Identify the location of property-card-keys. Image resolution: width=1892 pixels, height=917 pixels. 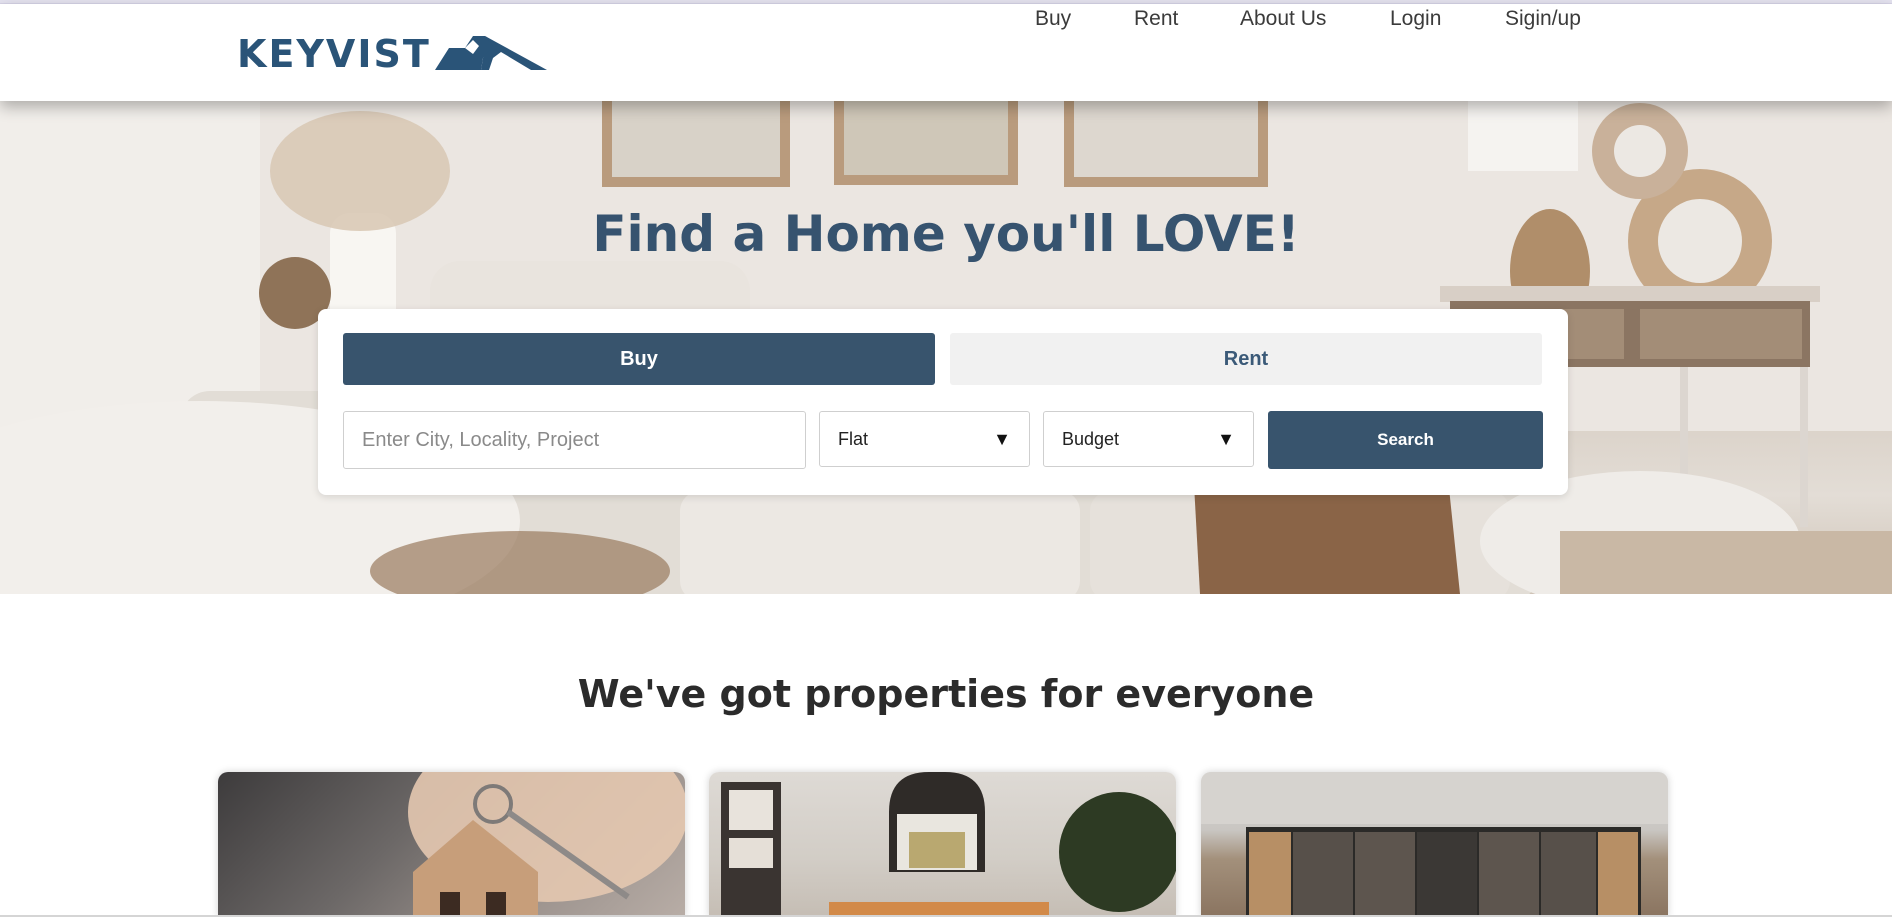
(451, 844).